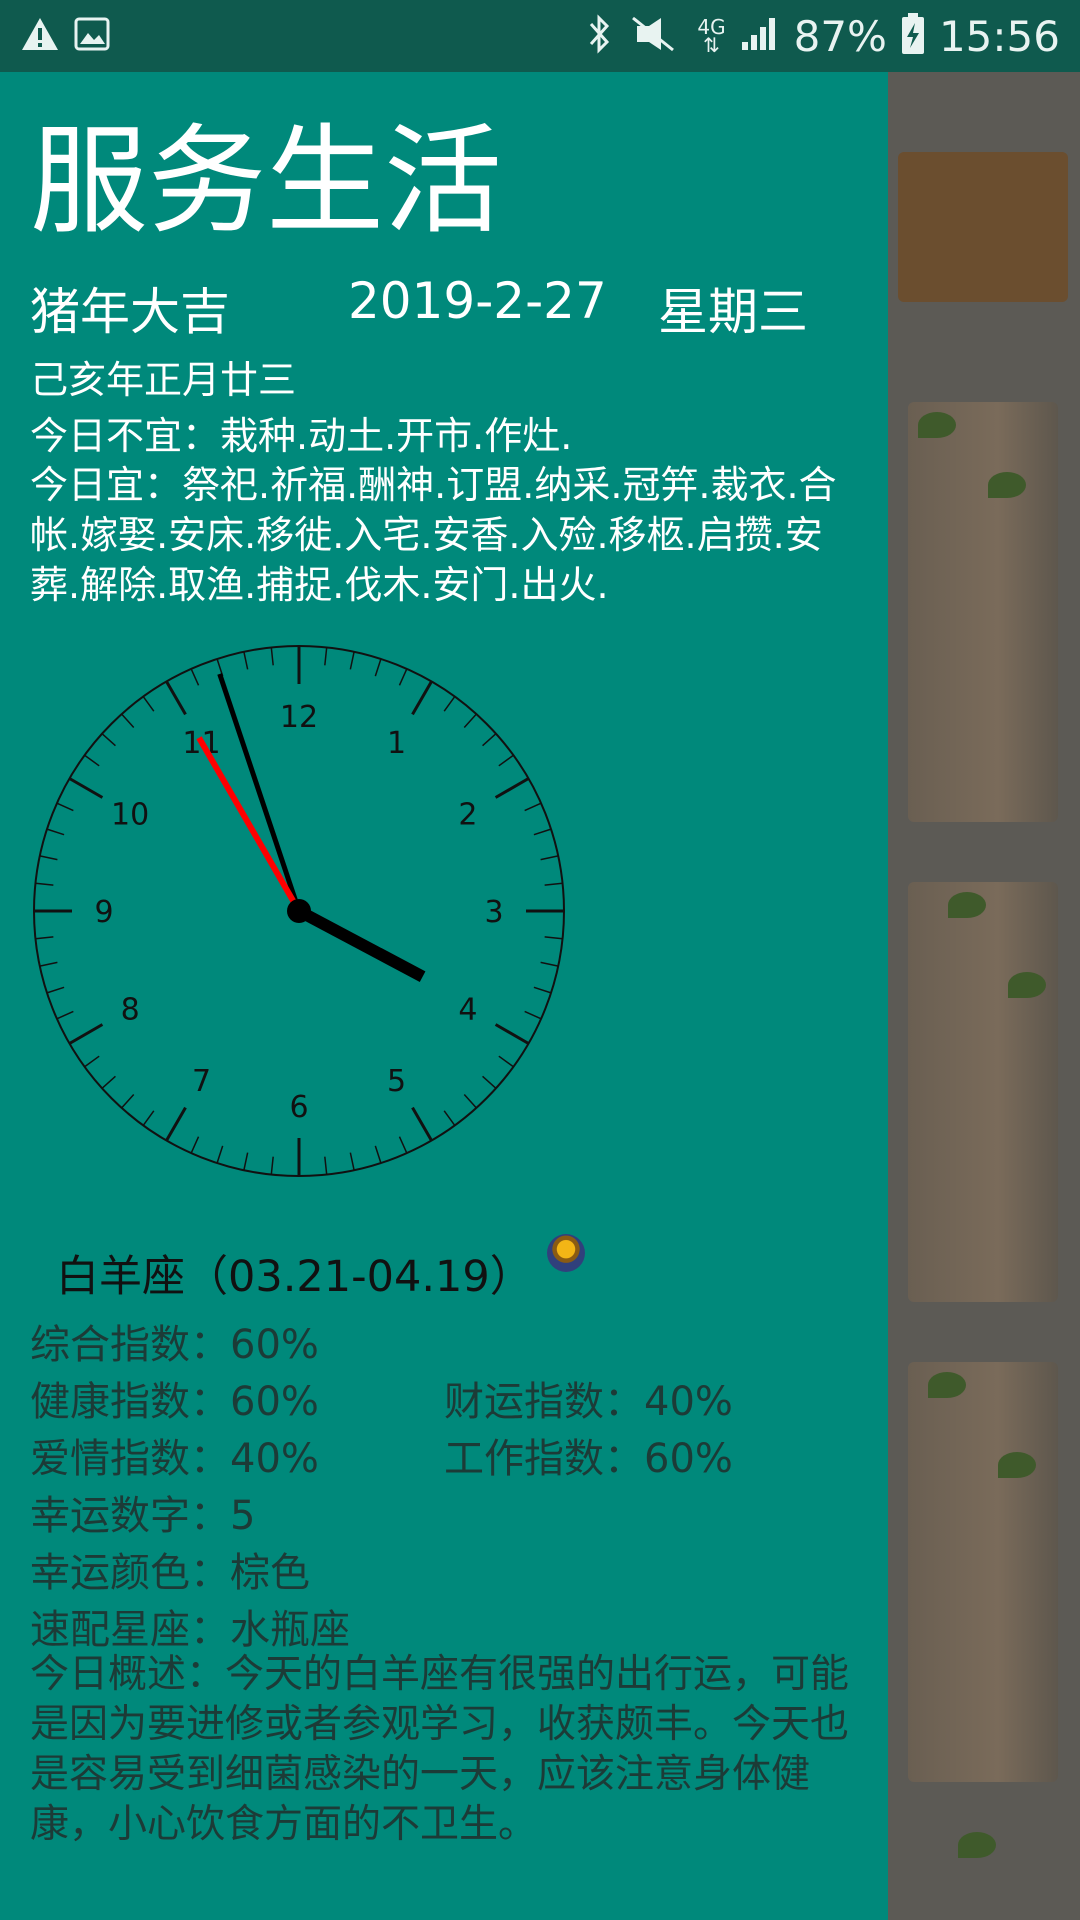 The width and height of the screenshot is (1080, 1920). I want to click on greeting: 猪年大吉, so click(130, 312).